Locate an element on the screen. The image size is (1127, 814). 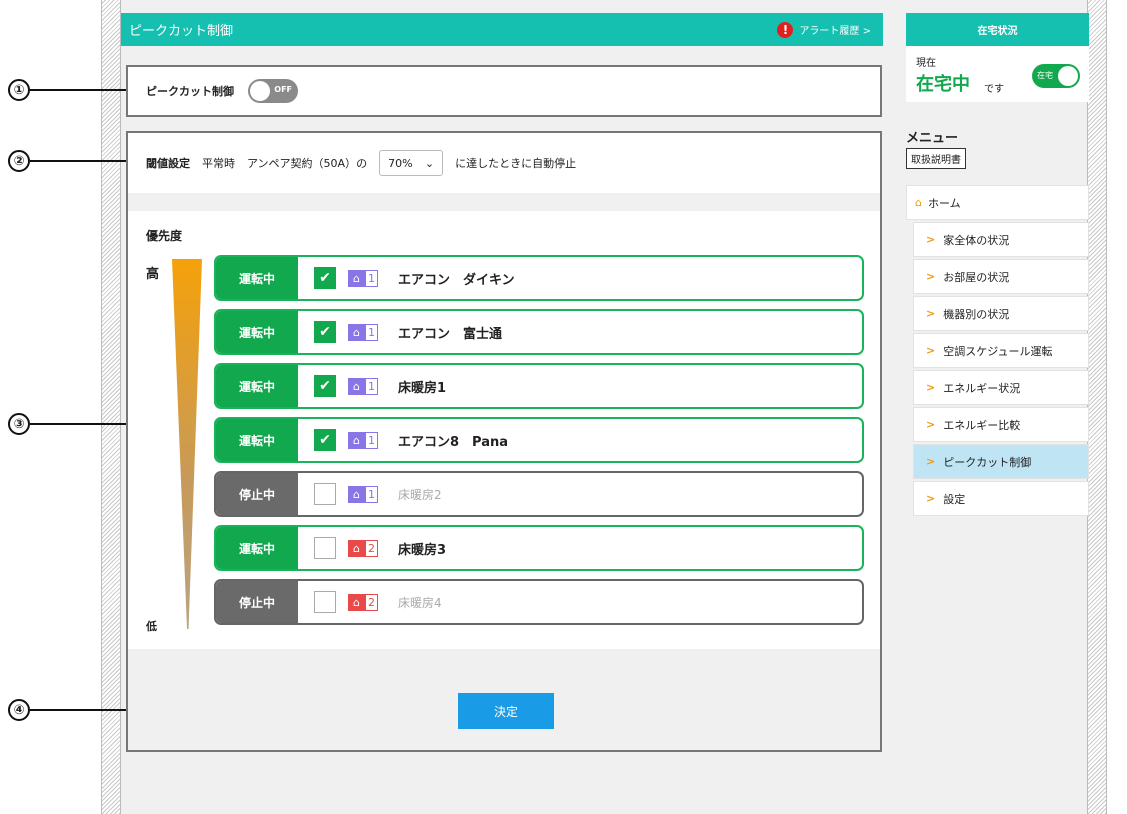
threshold-contract: アンペア契約（50A）の is located at coordinates (307, 163).